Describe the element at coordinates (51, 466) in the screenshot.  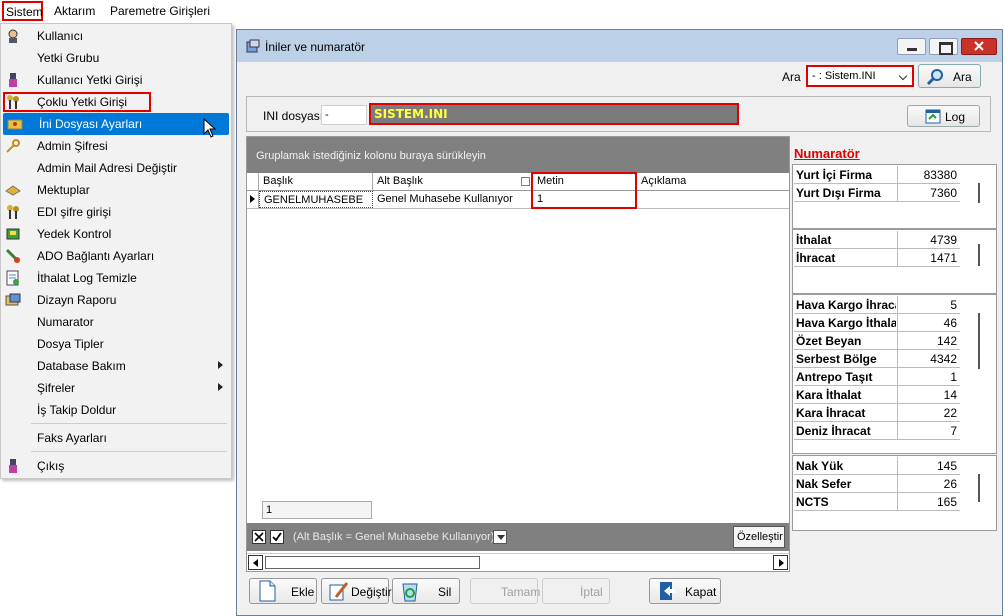
I see `menu-item-label: Çıkış` at that location.